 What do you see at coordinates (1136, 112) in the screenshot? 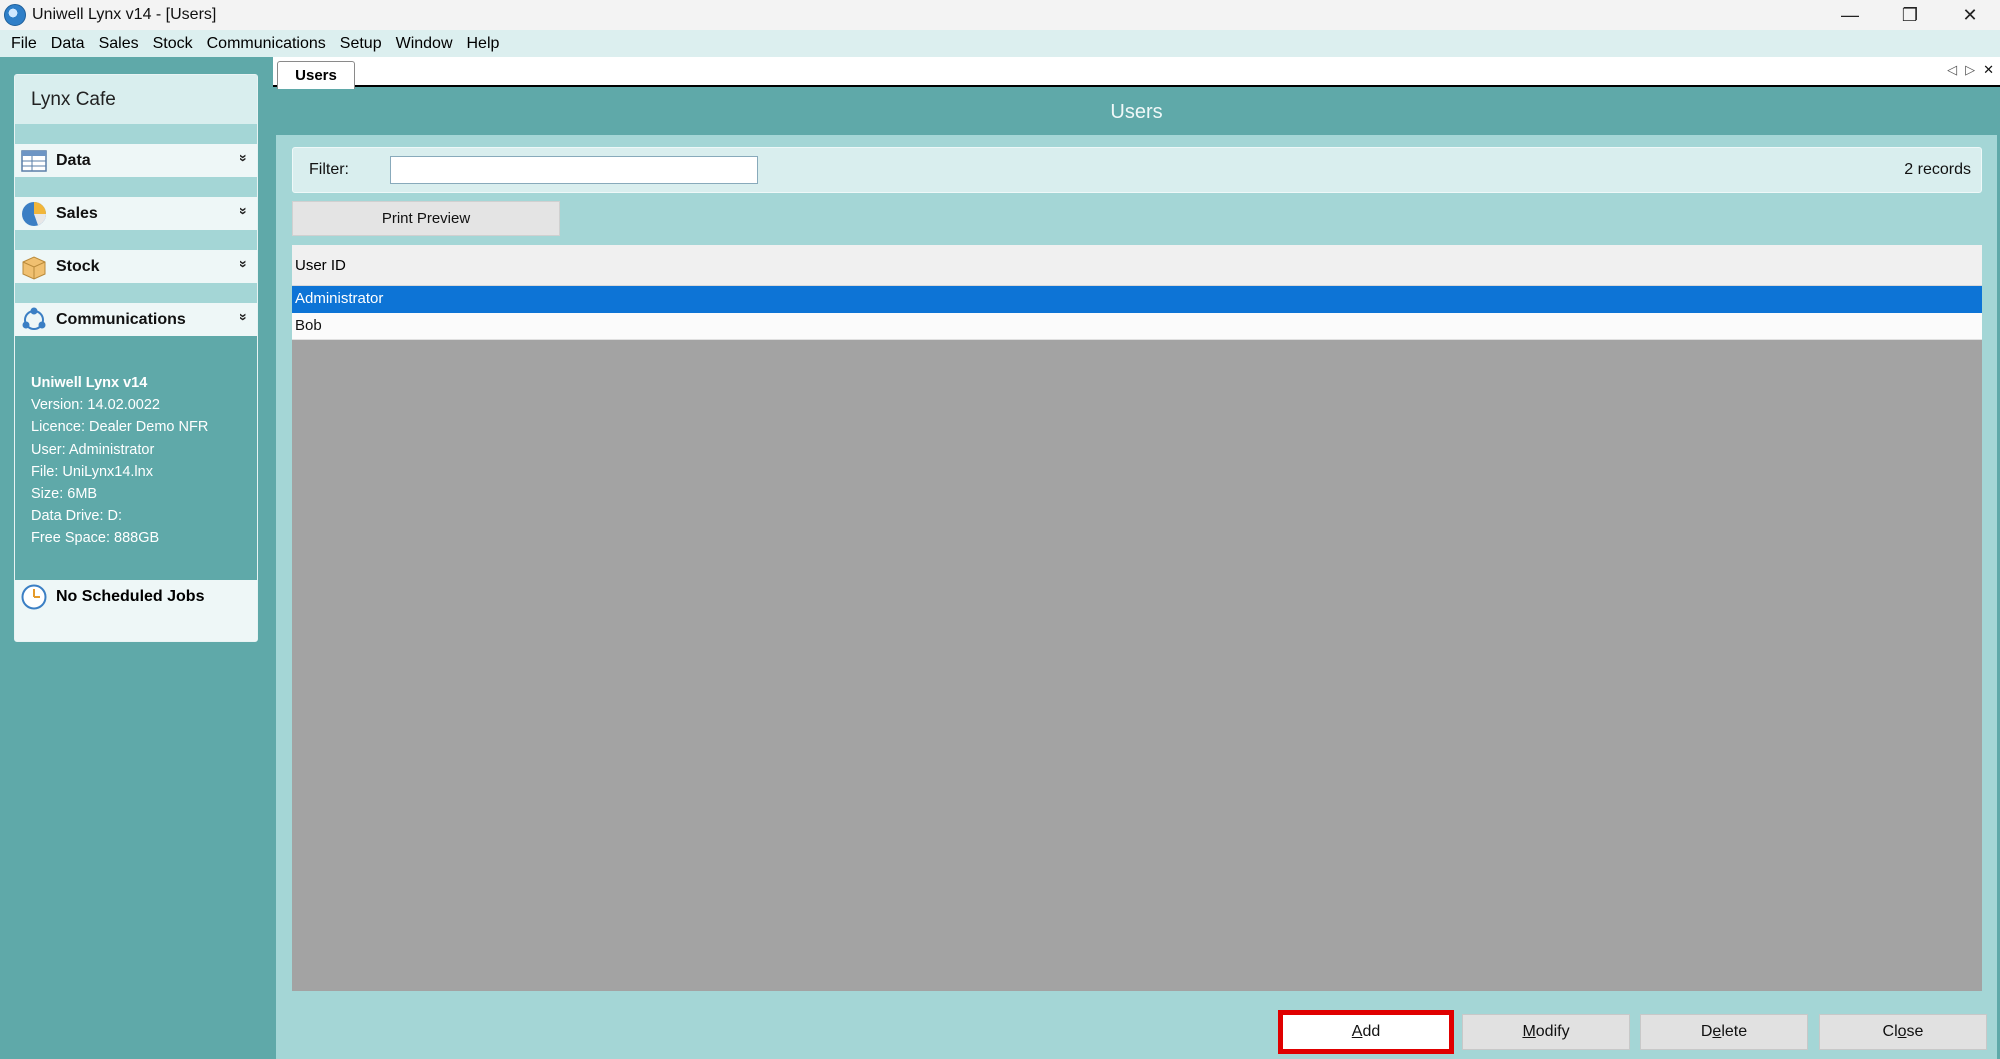
I see `page-title: Users` at bounding box center [1136, 112].